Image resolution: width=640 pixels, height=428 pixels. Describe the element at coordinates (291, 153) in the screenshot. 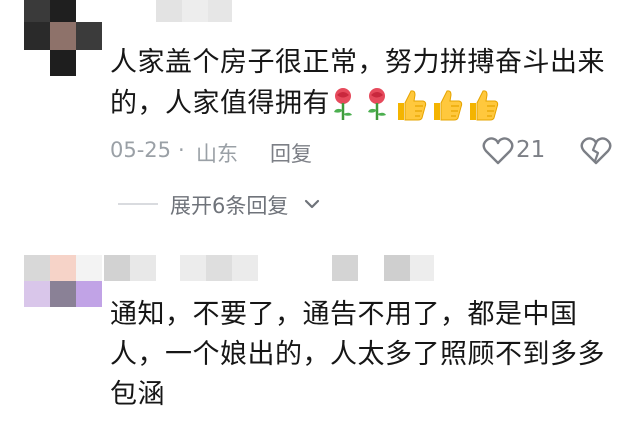

I see `reply-button: 回复` at that location.